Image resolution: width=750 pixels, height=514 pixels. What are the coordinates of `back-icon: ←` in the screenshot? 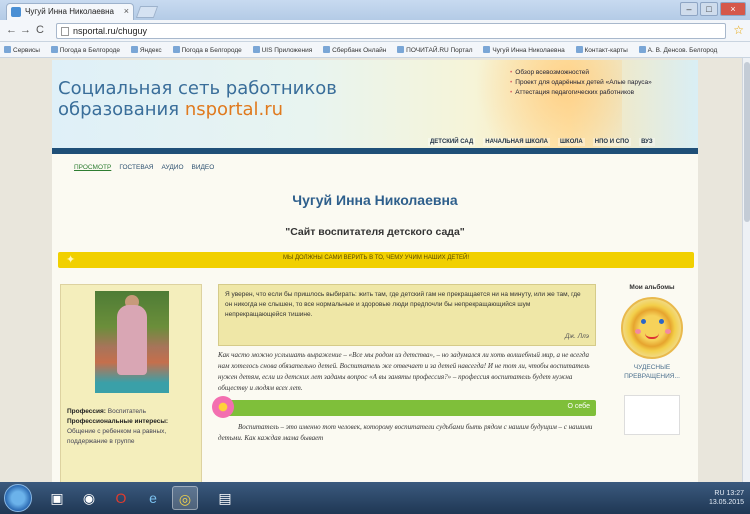 It's located at (11, 30).